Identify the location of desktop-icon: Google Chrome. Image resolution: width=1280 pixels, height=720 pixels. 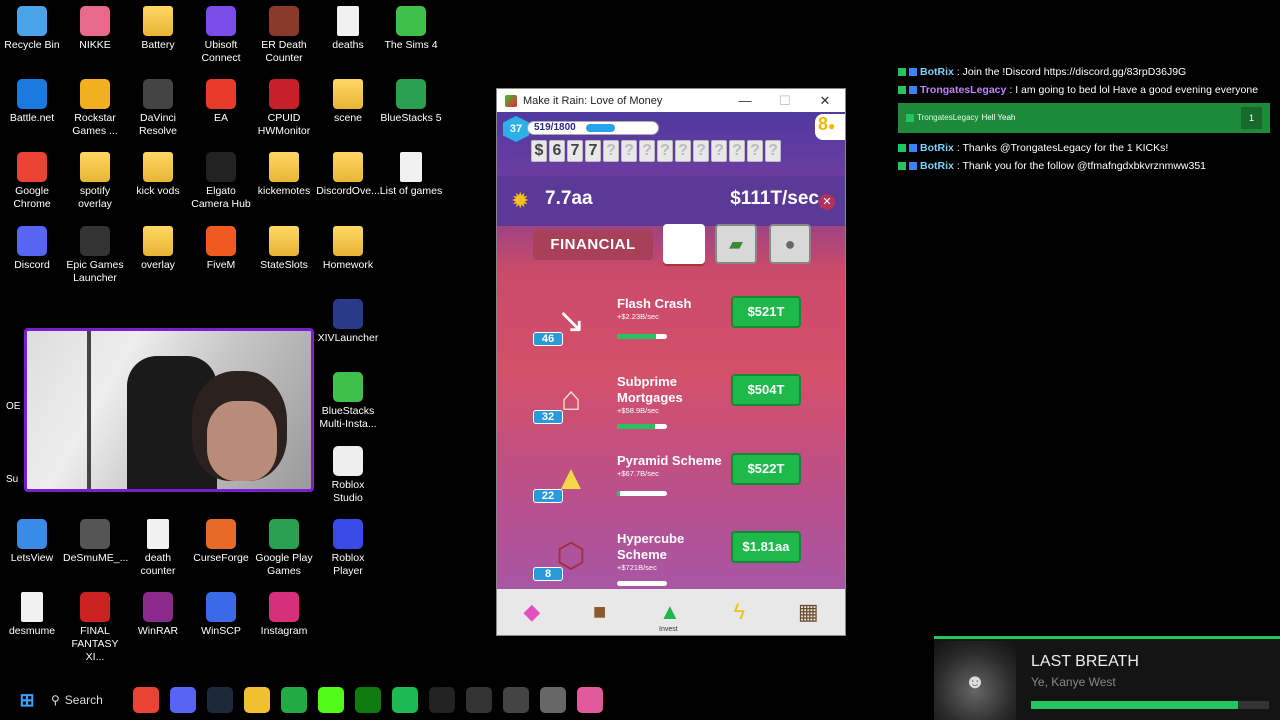
(32, 181).